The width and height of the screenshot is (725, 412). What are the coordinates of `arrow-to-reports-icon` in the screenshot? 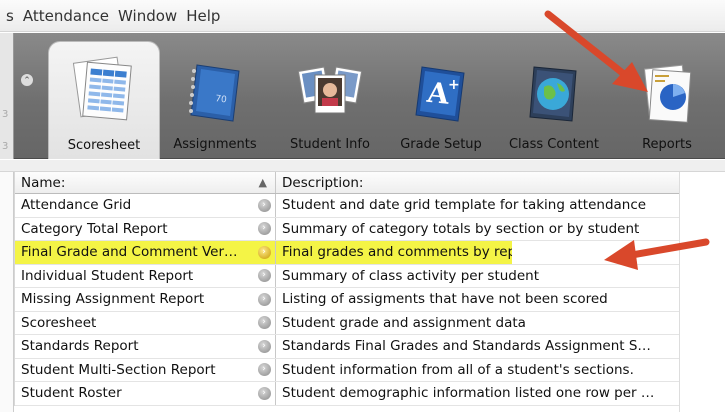 It's located at (596, 51).